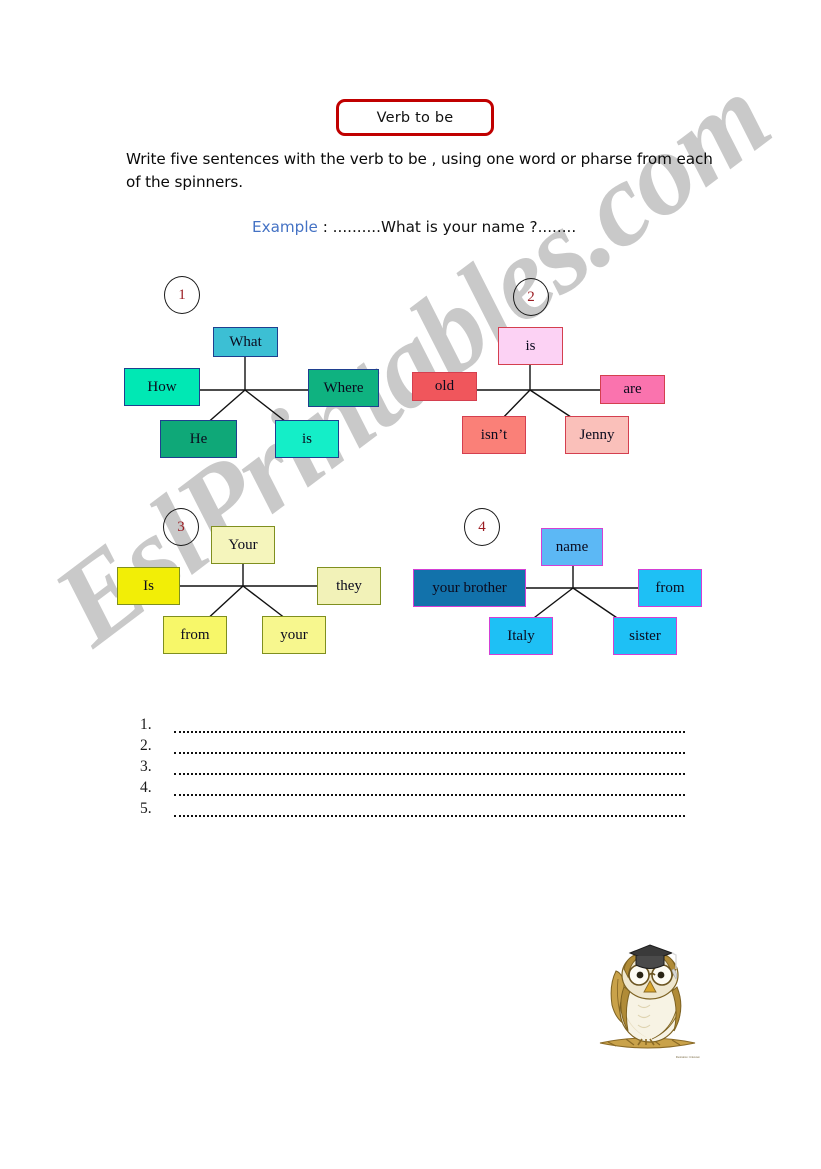 The height and width of the screenshot is (1169, 821). I want to click on answer-line-2-dots, so click(429, 746).